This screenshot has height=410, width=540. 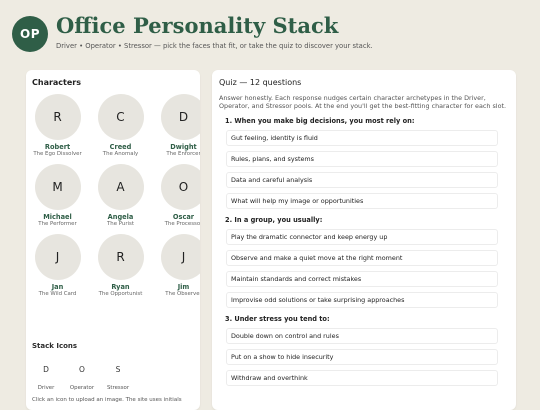 I want to click on character-role: The Processor, so click(x=182, y=224).